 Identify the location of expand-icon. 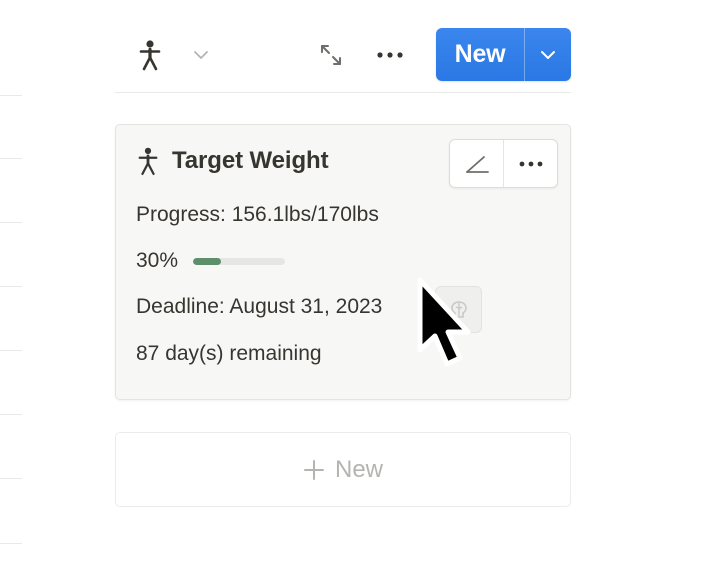
(331, 55).